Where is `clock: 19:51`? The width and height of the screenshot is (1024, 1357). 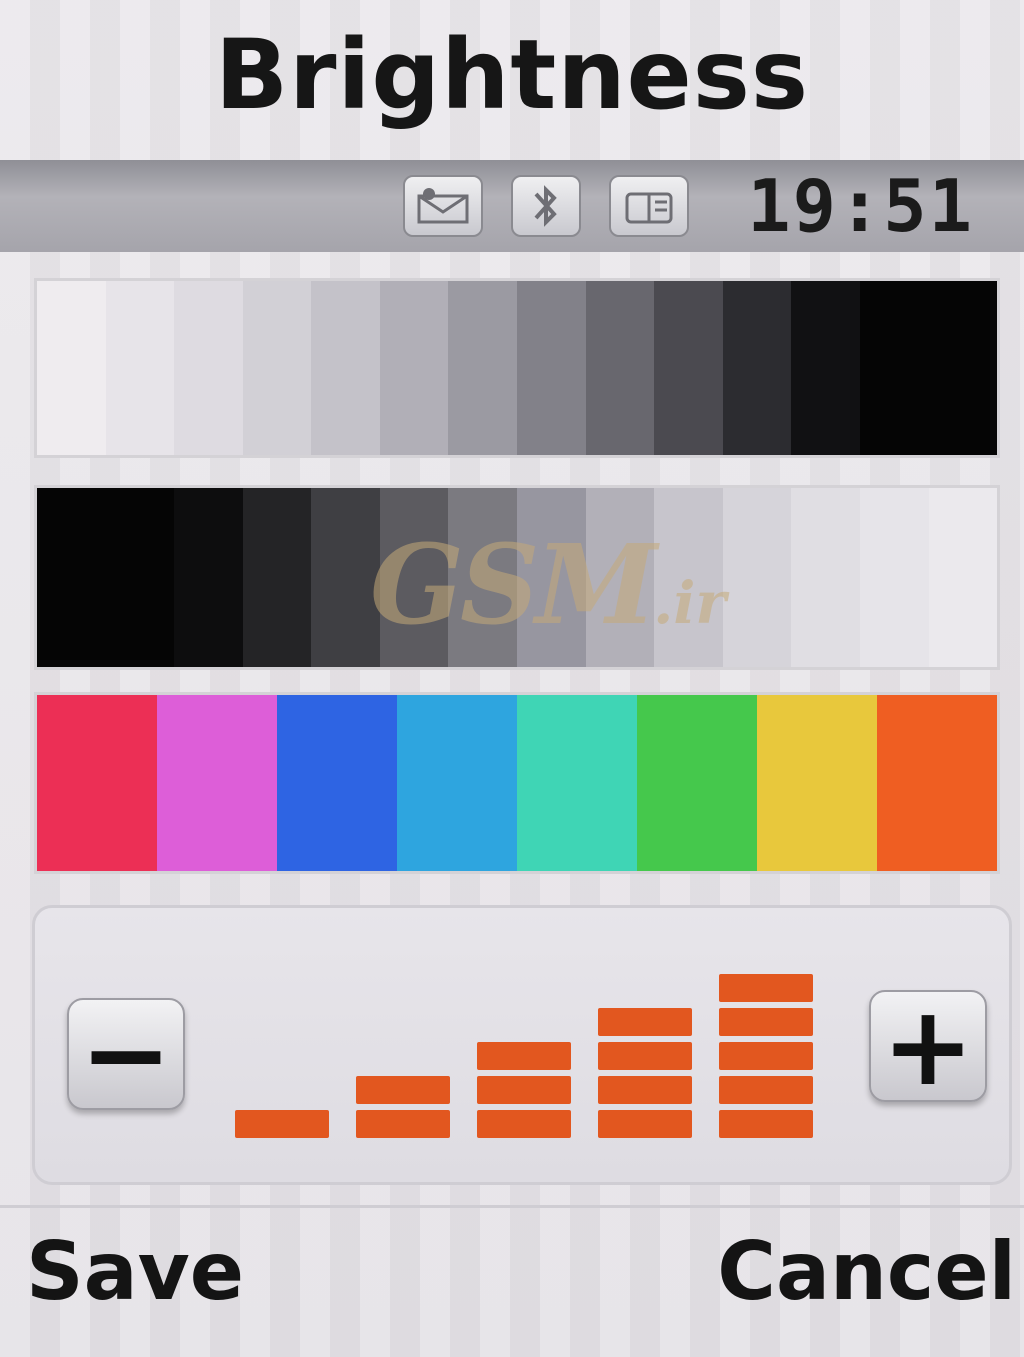
clock: 19:51 is located at coordinates (860, 206).